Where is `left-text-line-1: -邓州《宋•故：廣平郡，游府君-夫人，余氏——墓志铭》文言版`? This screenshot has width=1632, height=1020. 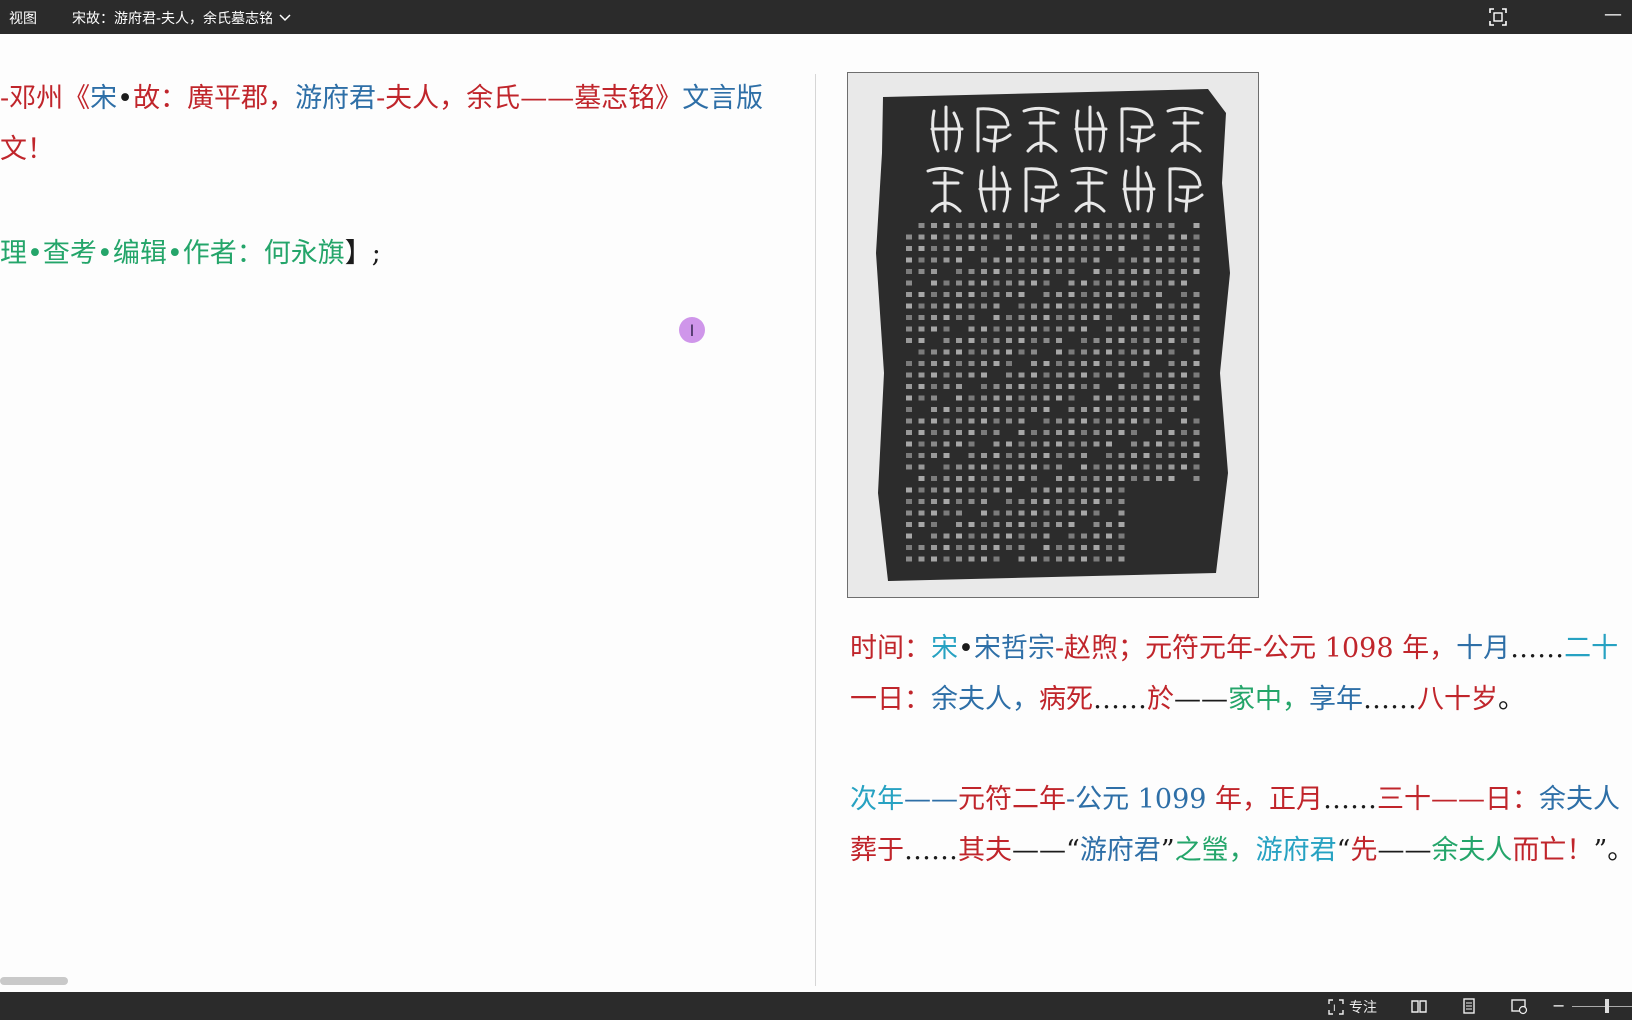 left-text-line-1: -邓州《宋•故：廣平郡，游府君-夫人，余氏——墓志铭》文言版 is located at coordinates (381, 99).